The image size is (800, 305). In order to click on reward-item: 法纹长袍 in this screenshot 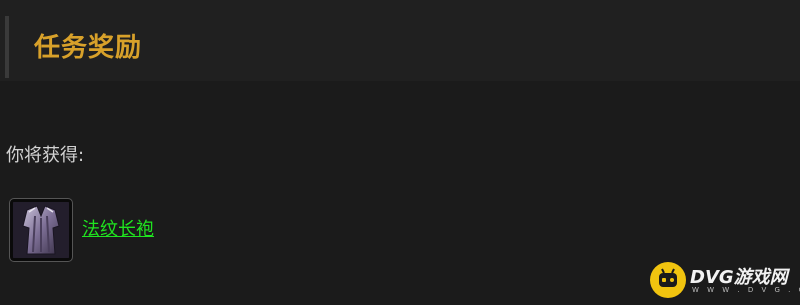, I will do `click(81, 230)`.